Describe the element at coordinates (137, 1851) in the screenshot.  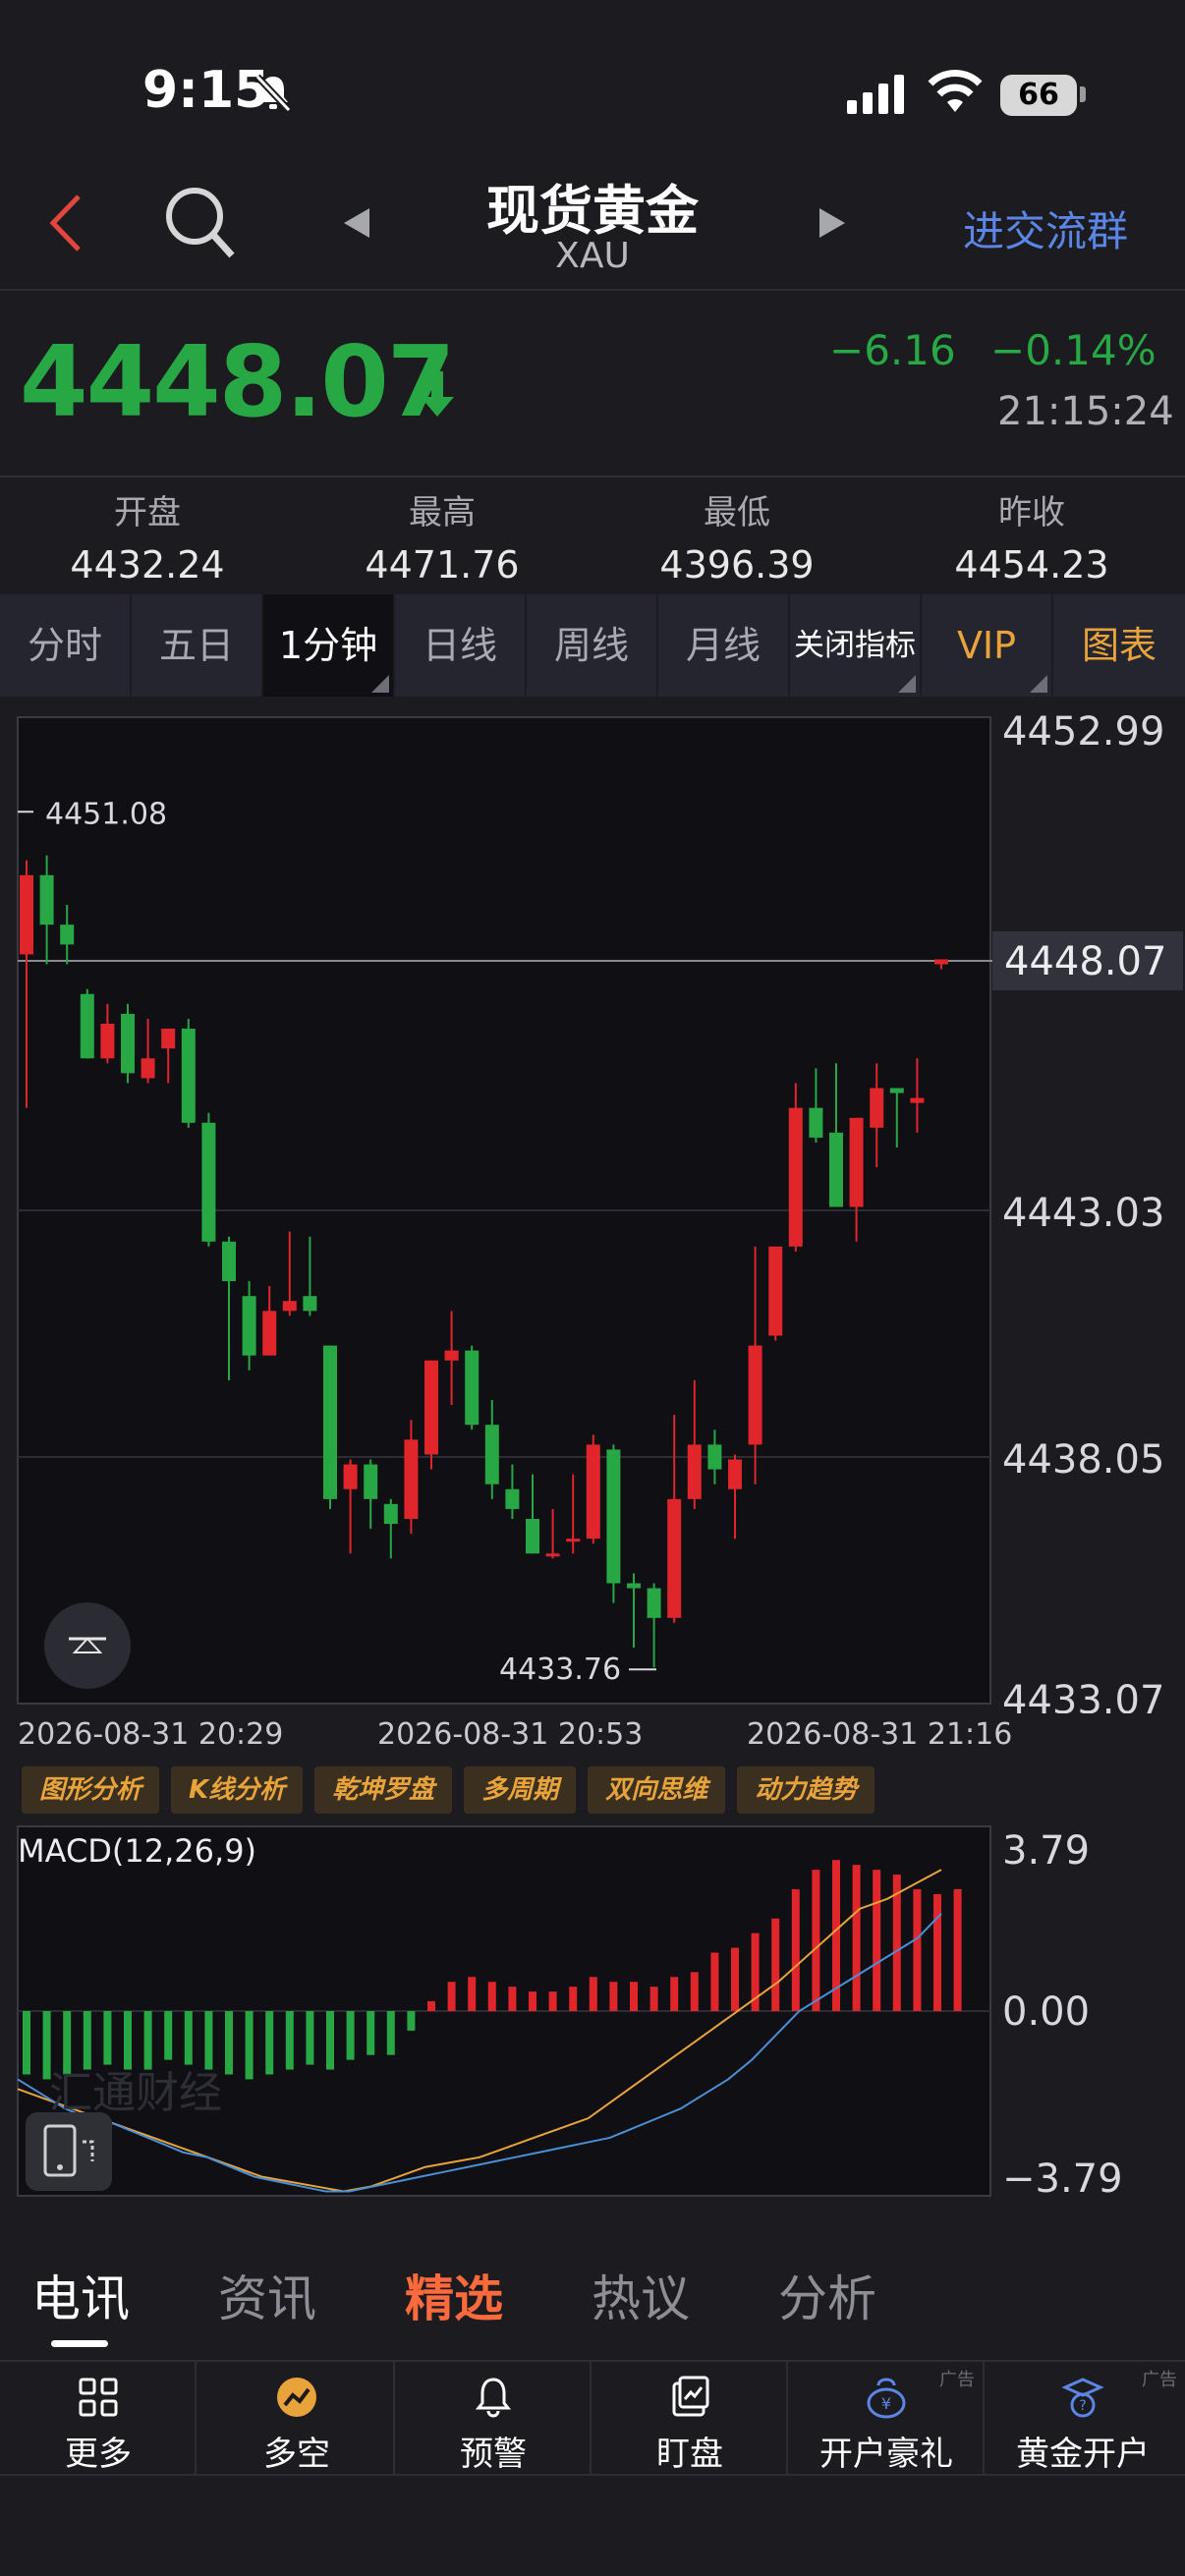
I see `macd-label: MACD(12,26,9)` at that location.